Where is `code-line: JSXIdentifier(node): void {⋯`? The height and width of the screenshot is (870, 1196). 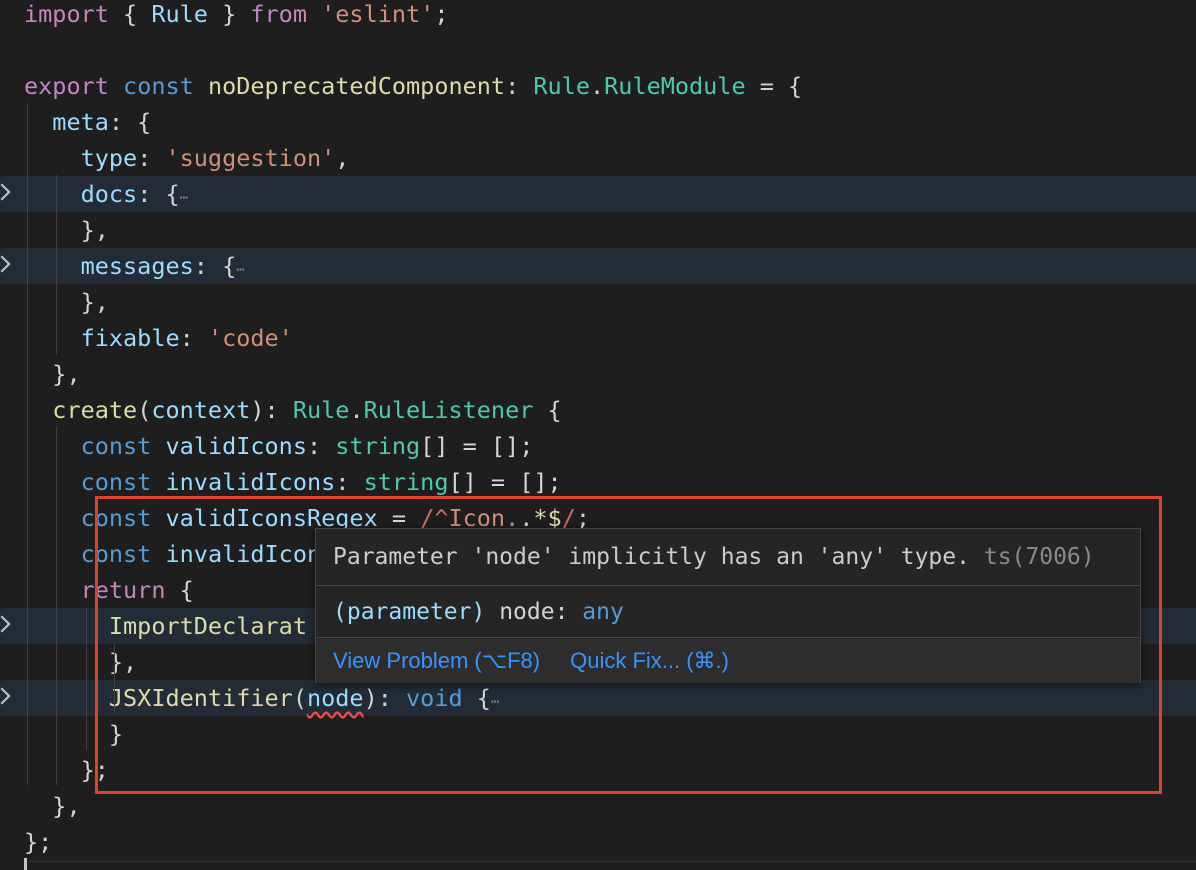 code-line: JSXIdentifier(node): void {⋯ is located at coordinates (598, 698).